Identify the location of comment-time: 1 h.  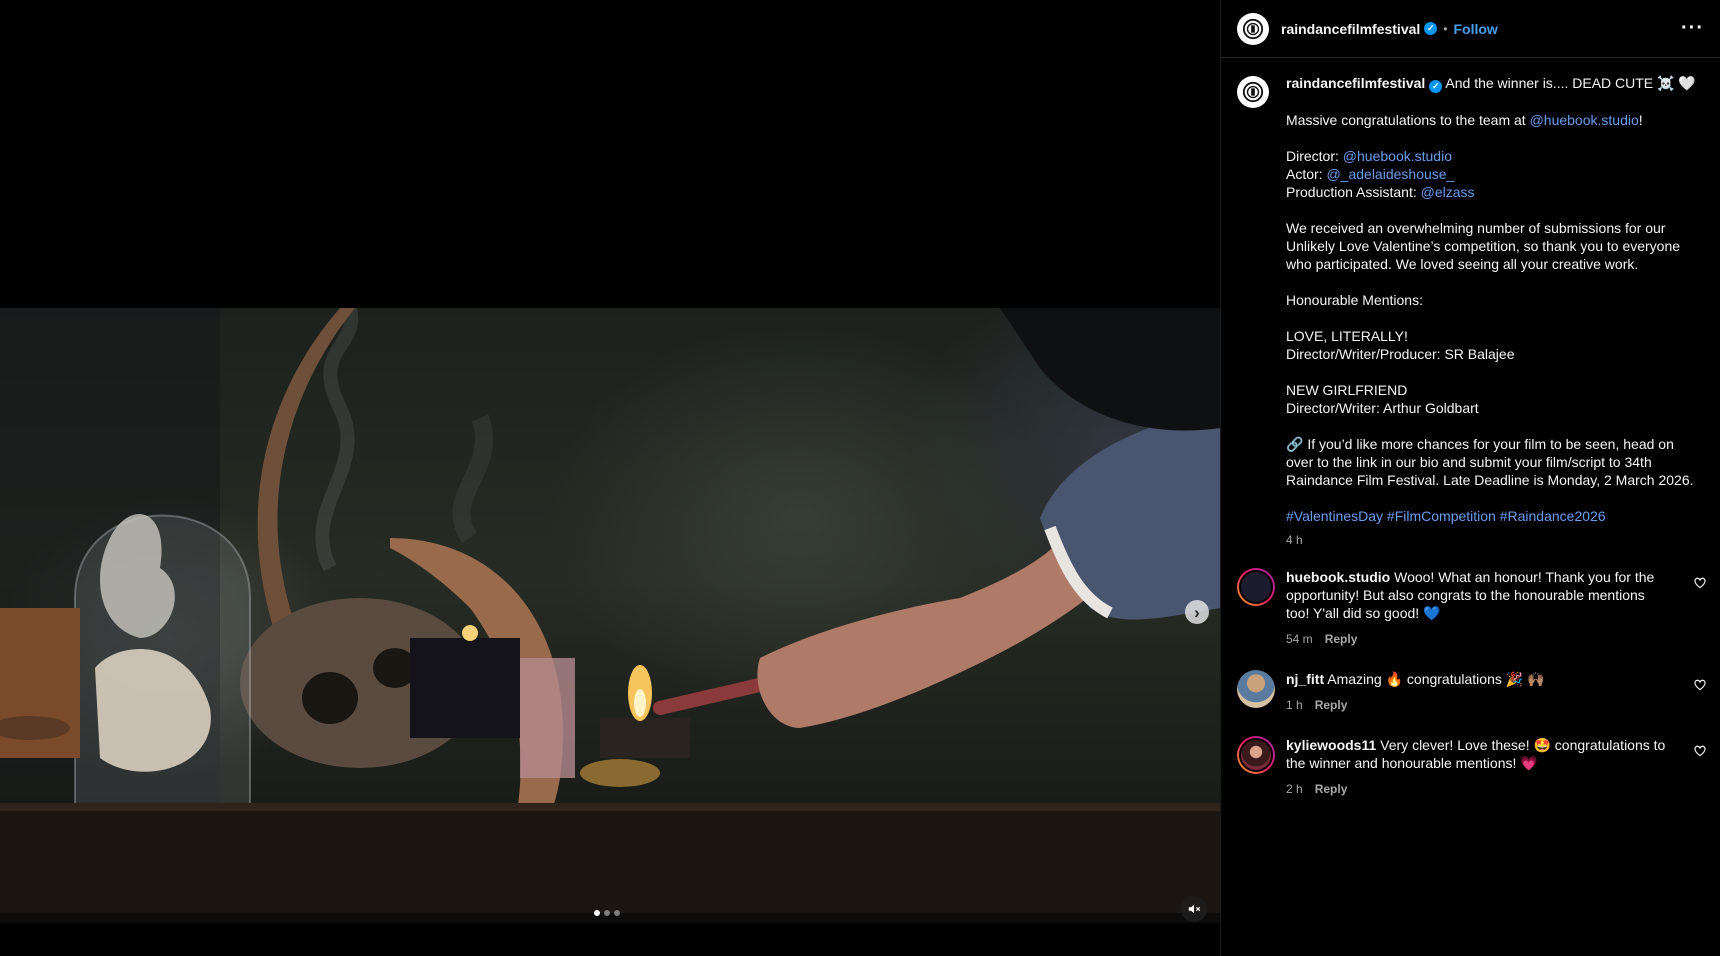
(1294, 705).